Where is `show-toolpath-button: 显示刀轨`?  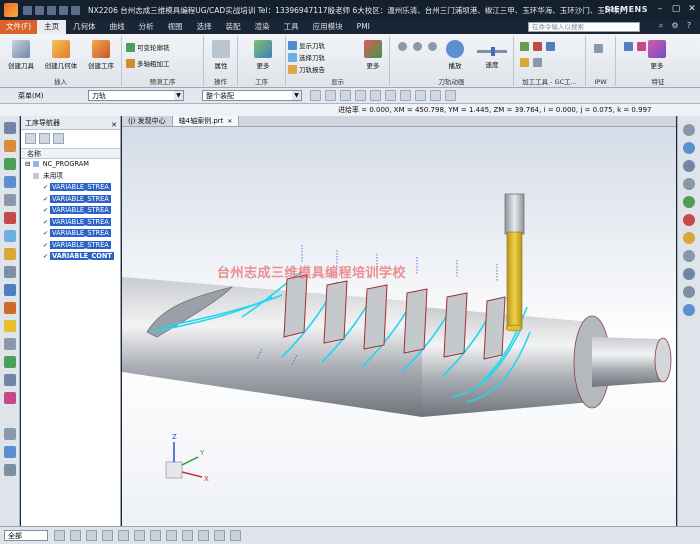
show-toolpath-button: 显示刀轨 is located at coordinates (306, 45).